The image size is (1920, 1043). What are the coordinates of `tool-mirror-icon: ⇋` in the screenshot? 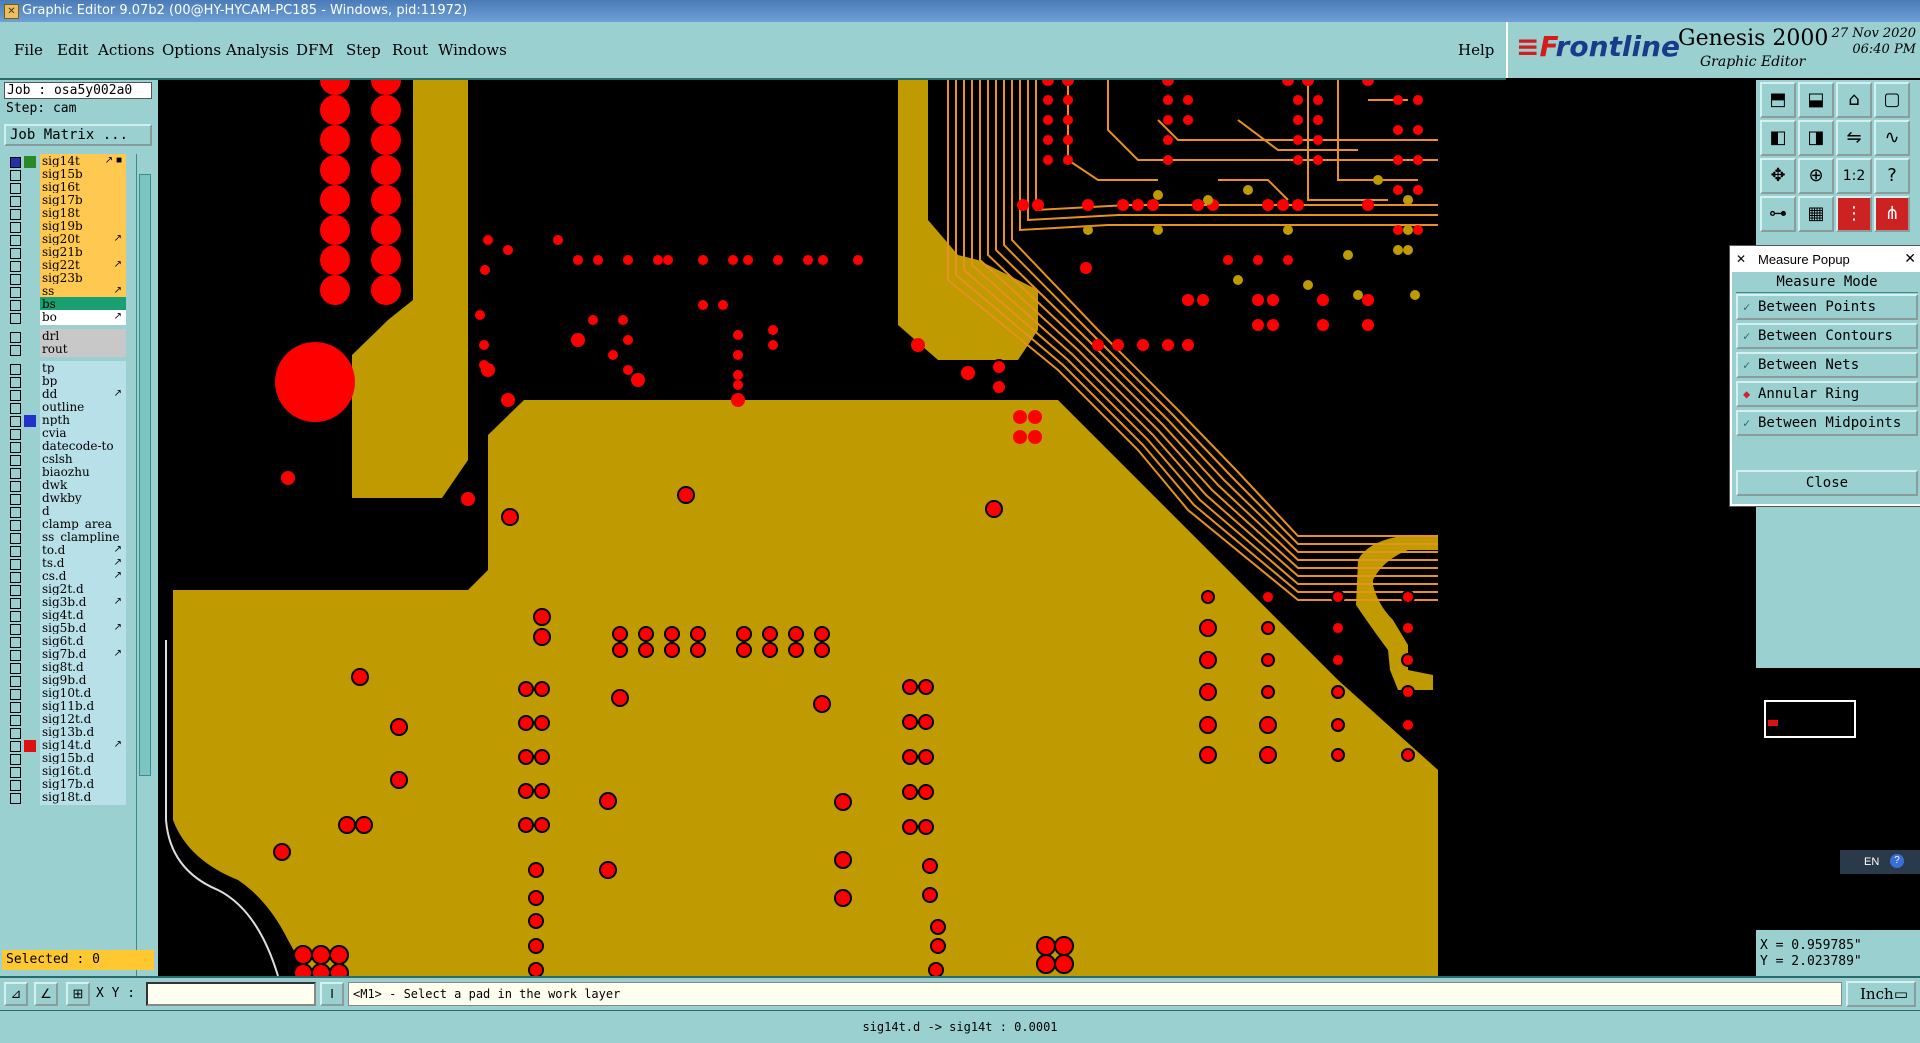 It's located at (1854, 138).